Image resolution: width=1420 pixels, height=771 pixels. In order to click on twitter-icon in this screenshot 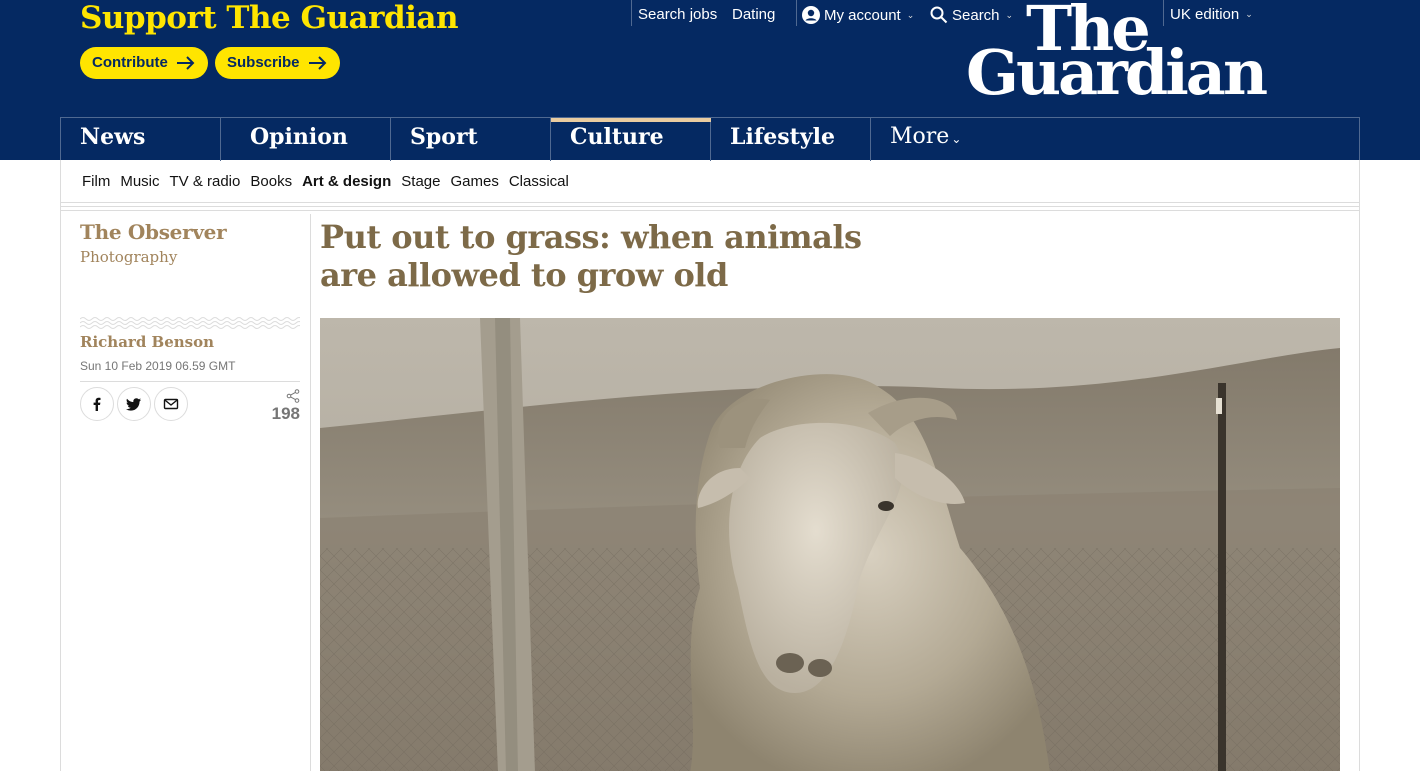, I will do `click(133, 404)`.